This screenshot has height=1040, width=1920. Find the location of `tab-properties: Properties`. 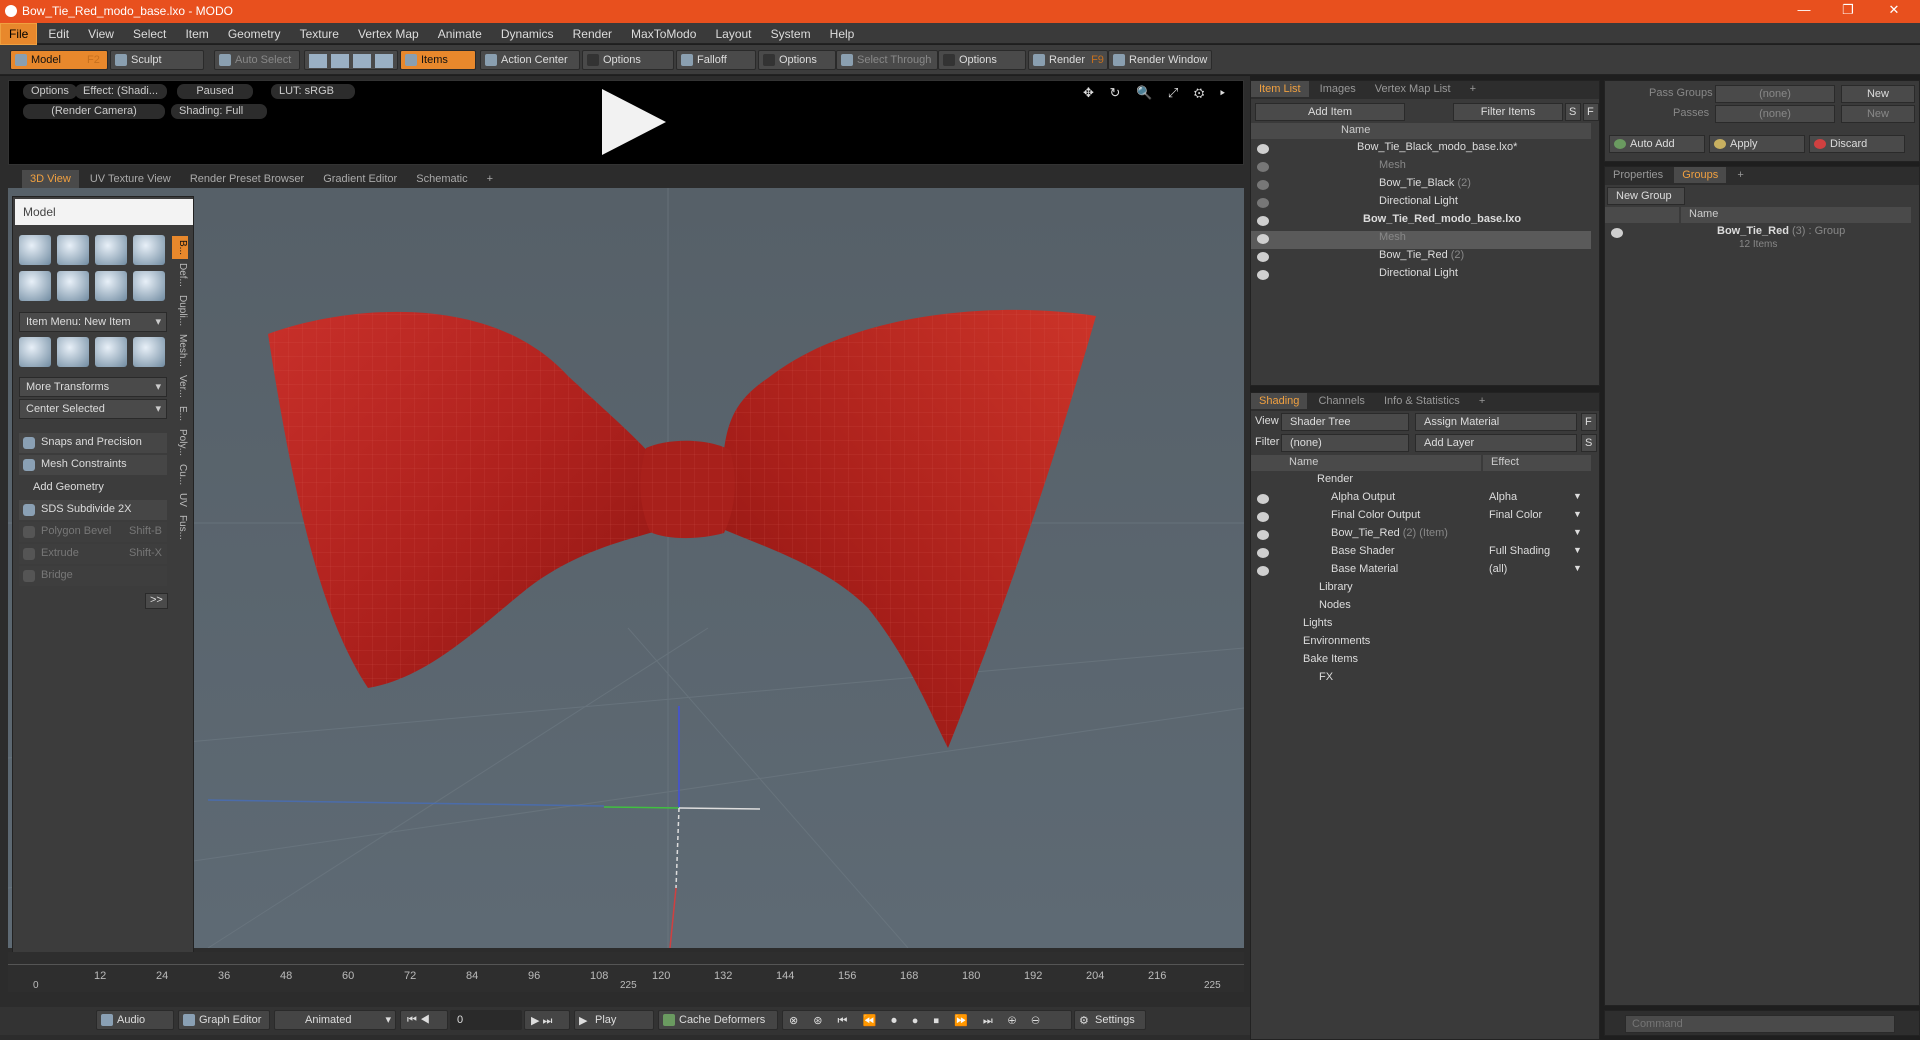

tab-properties: Properties is located at coordinates (1638, 175).